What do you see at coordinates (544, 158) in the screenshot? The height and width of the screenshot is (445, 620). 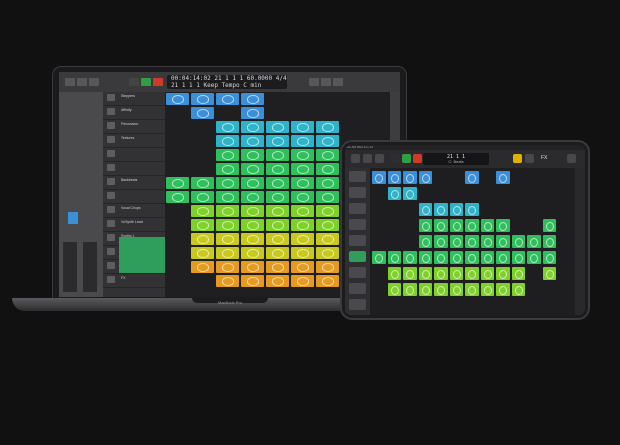 I see `fx-button: FX` at bounding box center [544, 158].